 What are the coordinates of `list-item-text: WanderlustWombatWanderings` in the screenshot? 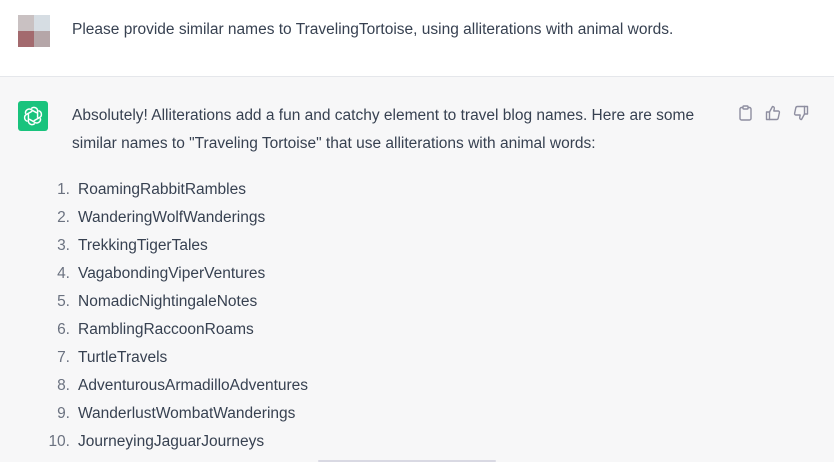 It's located at (187, 413).